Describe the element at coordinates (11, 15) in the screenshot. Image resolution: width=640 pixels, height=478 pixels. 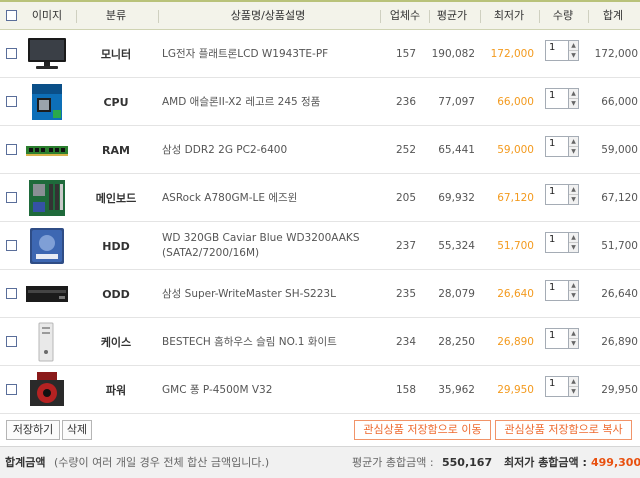
I see `select-all-checkbox` at that location.